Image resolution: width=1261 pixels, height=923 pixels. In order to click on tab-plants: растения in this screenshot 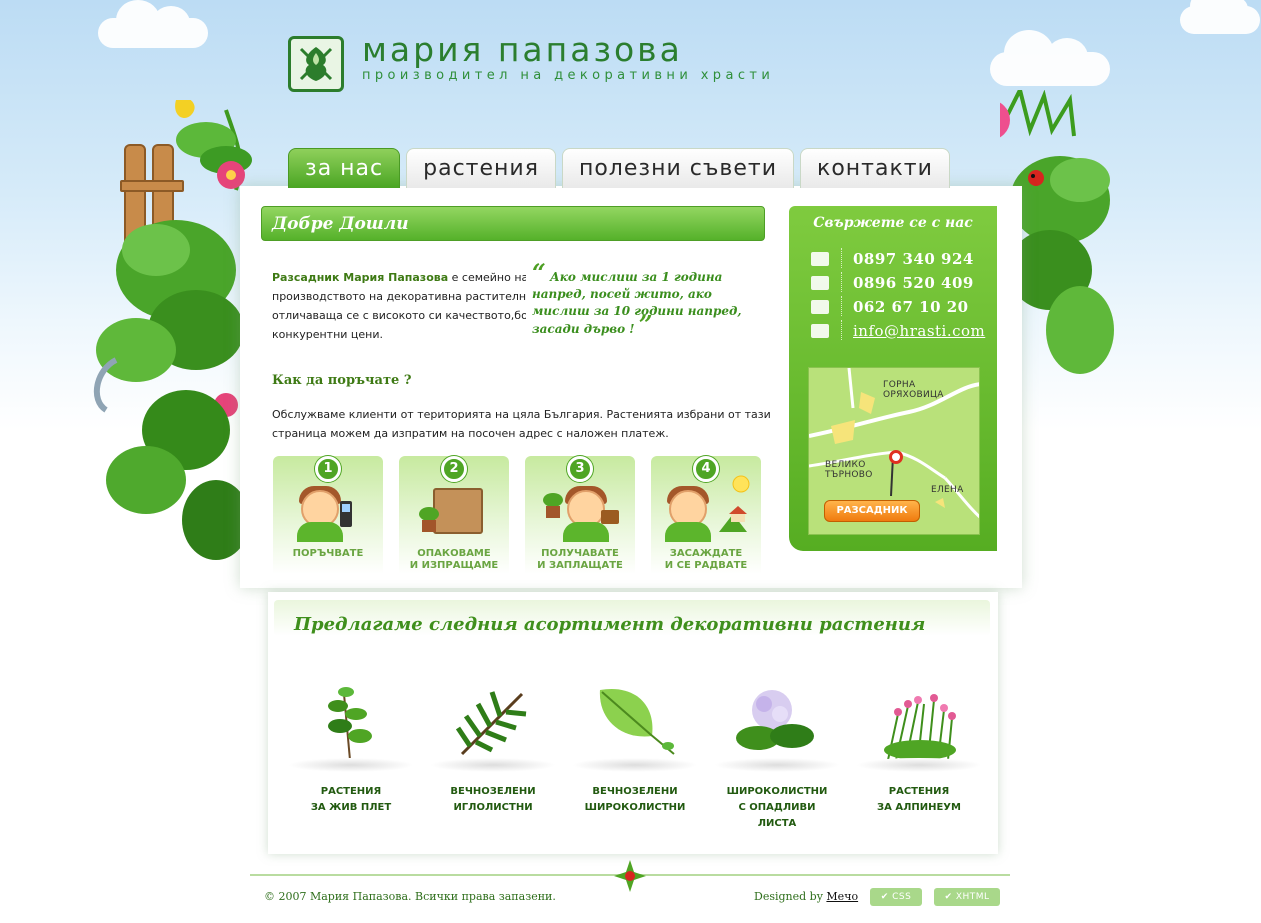, I will do `click(481, 168)`.